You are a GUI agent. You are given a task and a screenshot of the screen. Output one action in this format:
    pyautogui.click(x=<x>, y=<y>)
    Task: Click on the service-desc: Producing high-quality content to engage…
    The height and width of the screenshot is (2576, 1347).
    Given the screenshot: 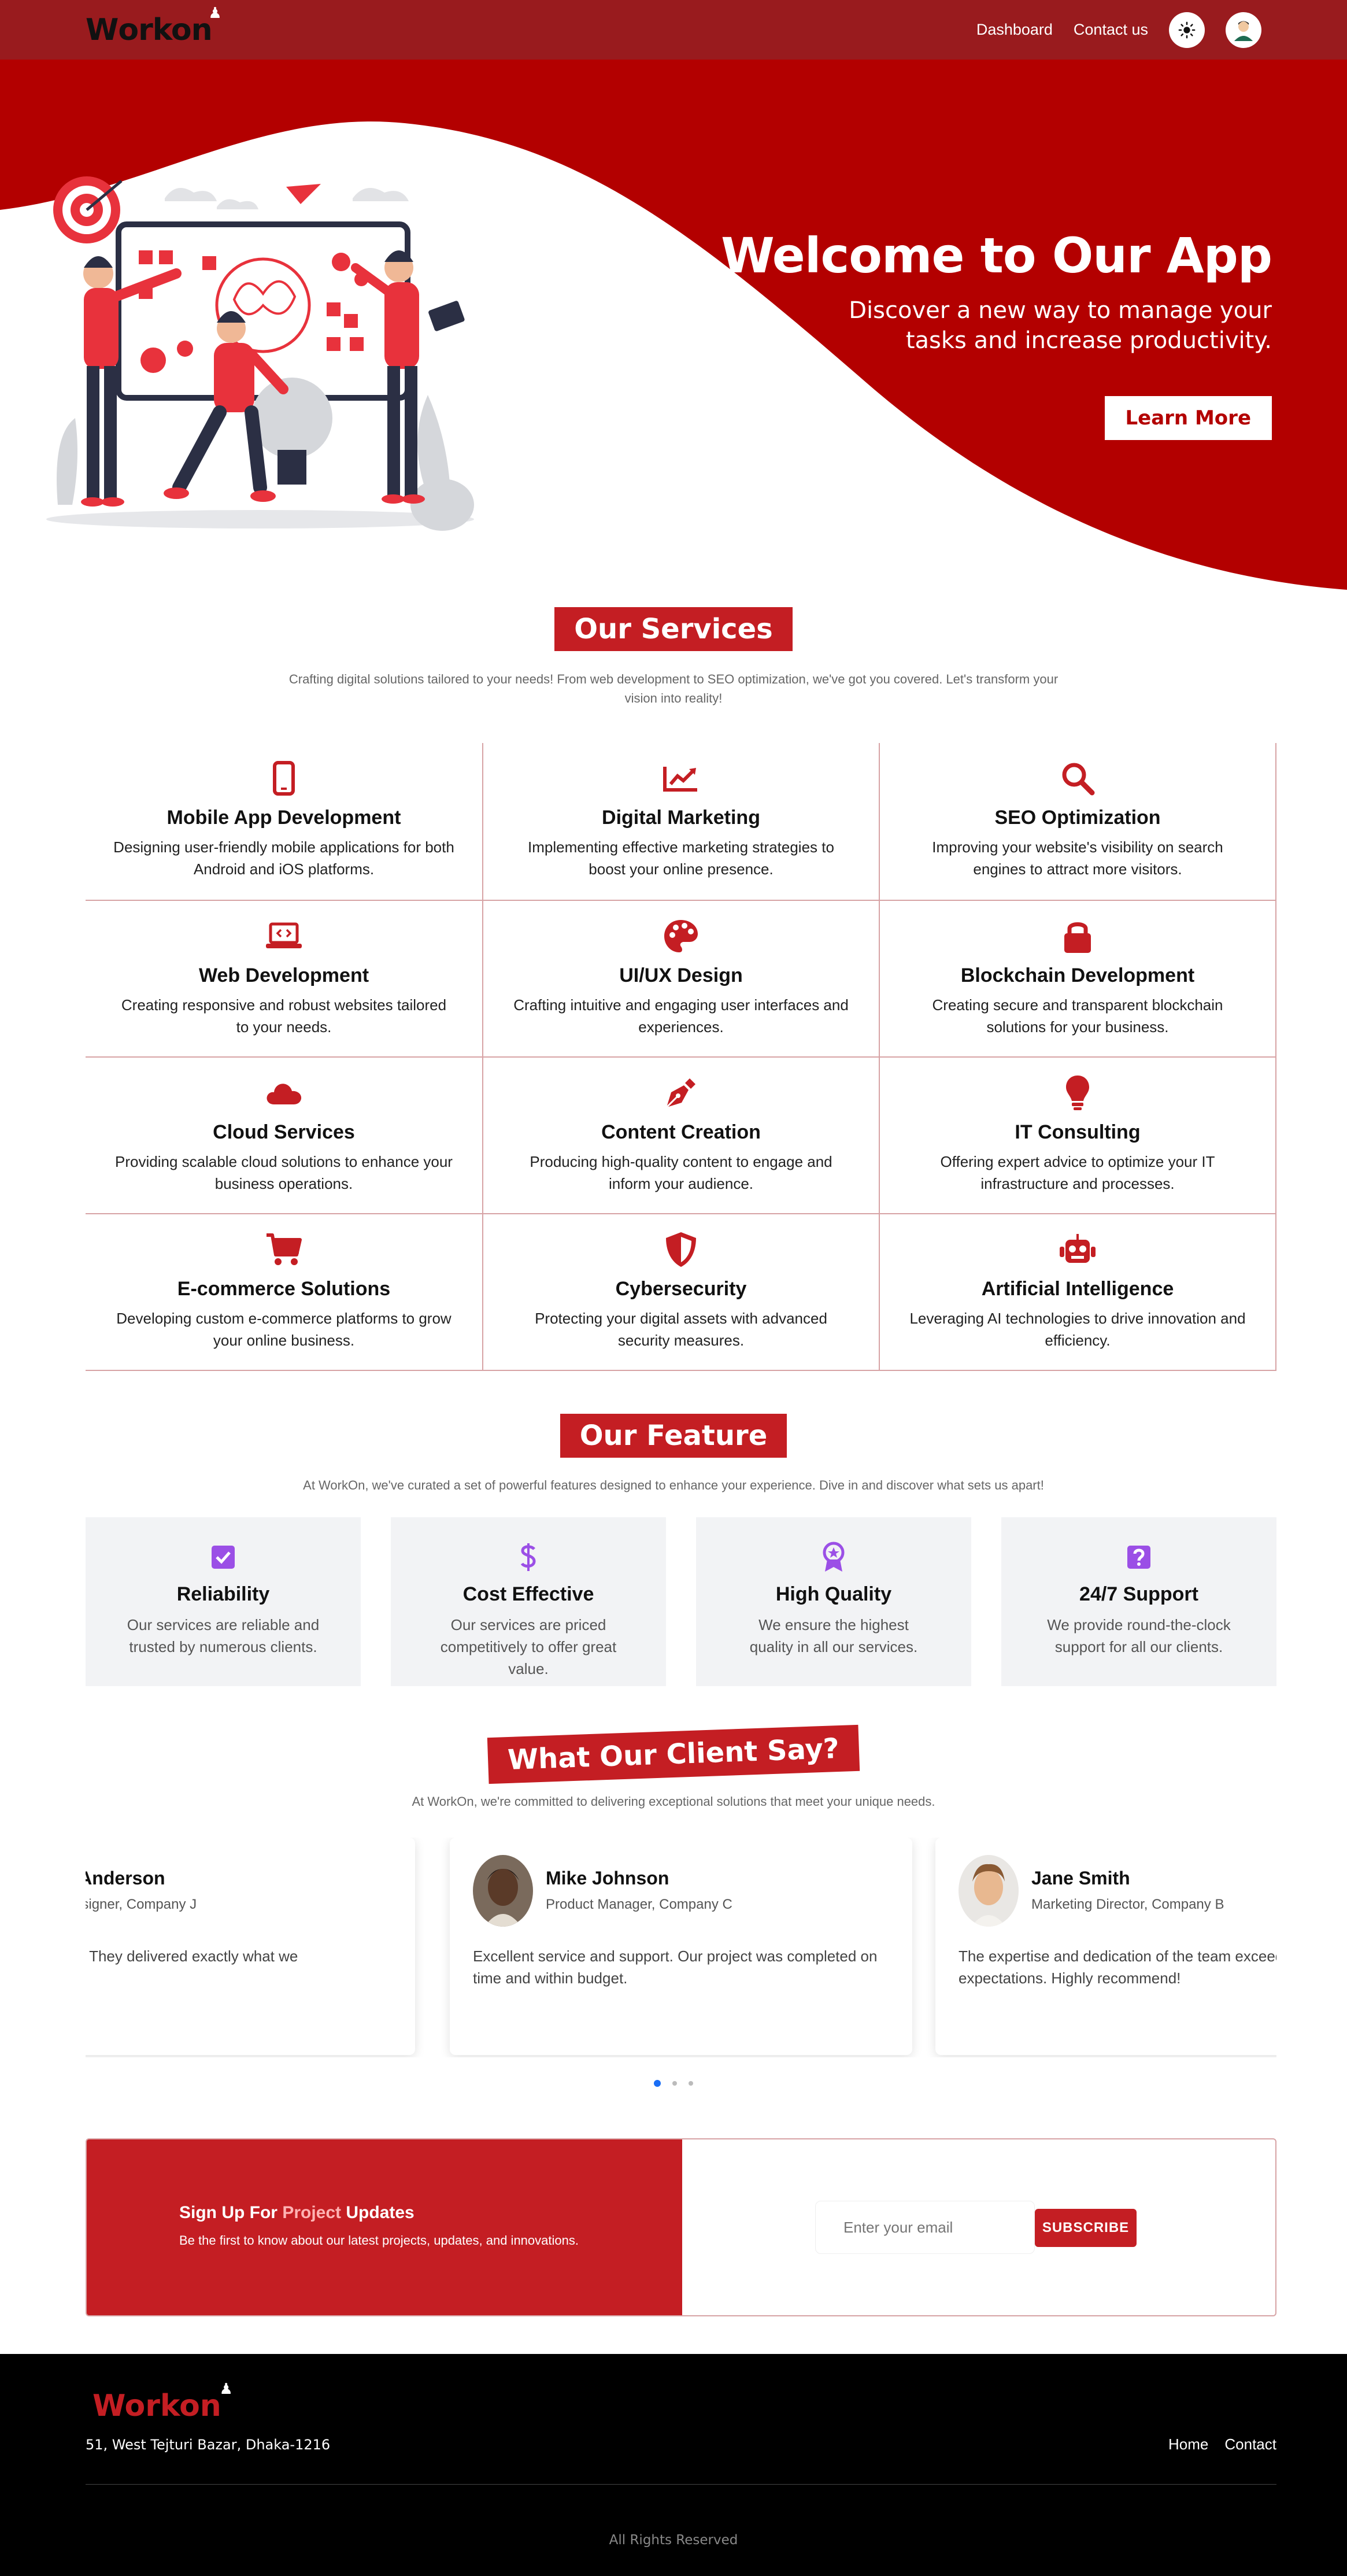 What is the action you would take?
    pyautogui.click(x=681, y=1172)
    